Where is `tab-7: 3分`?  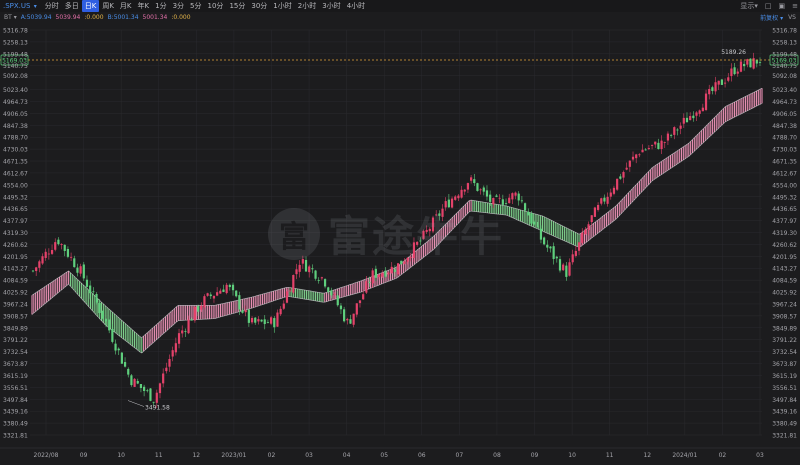
tab-7: 3分 is located at coordinates (178, 6).